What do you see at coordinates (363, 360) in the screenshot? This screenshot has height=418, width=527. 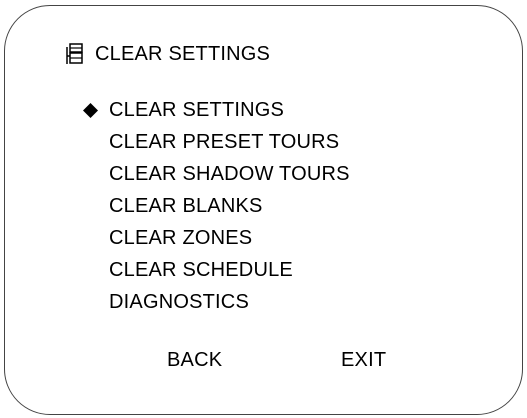 I see `exit-button: EXIT` at bounding box center [363, 360].